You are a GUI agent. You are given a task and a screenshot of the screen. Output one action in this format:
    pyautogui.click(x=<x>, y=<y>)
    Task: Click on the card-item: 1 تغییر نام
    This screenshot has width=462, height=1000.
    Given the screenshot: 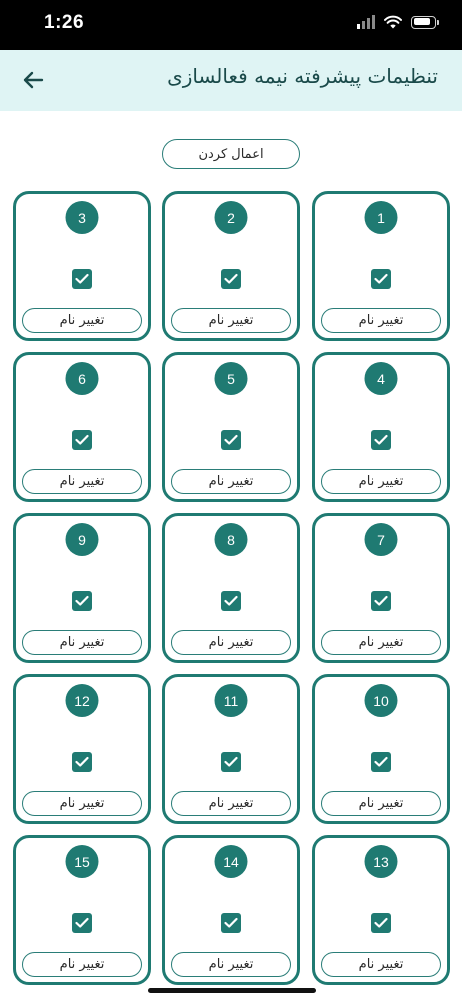 What is the action you would take?
    pyautogui.click(x=381, y=266)
    